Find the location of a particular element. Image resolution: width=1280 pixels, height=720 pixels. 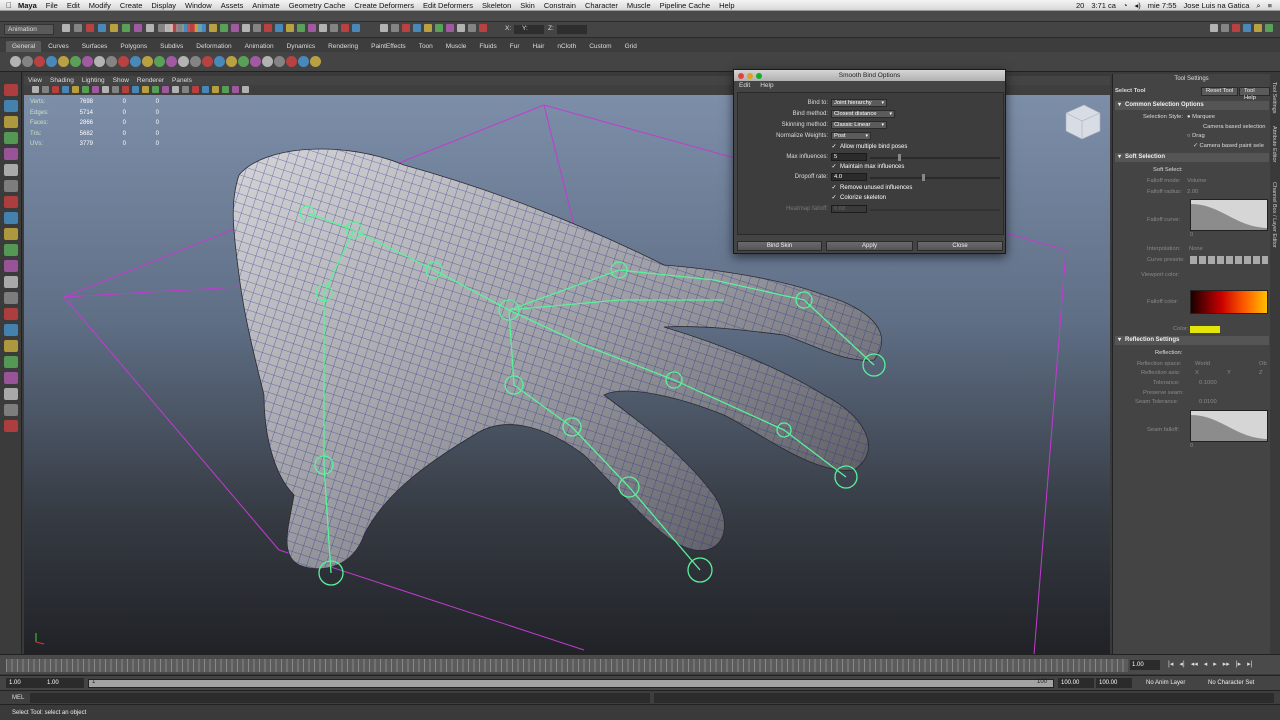

dialog-menu-edit: Edit is located at coordinates (744, 86).